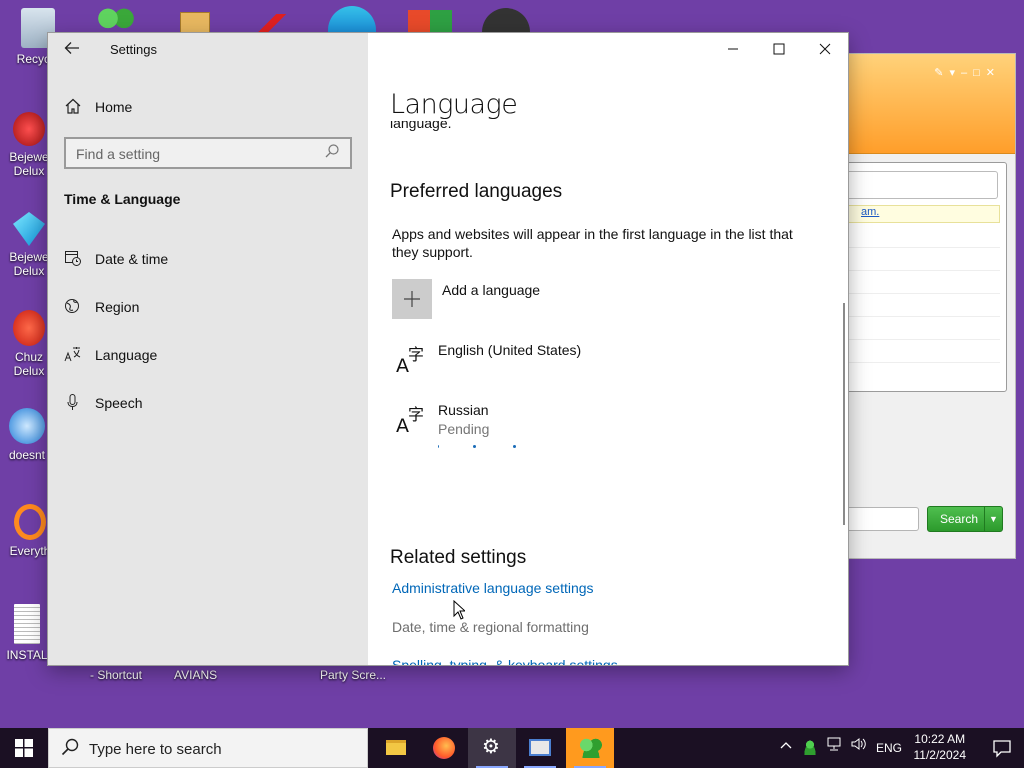 This screenshot has width=1024, height=768. I want to click on notification-icon, so click(1002, 749).